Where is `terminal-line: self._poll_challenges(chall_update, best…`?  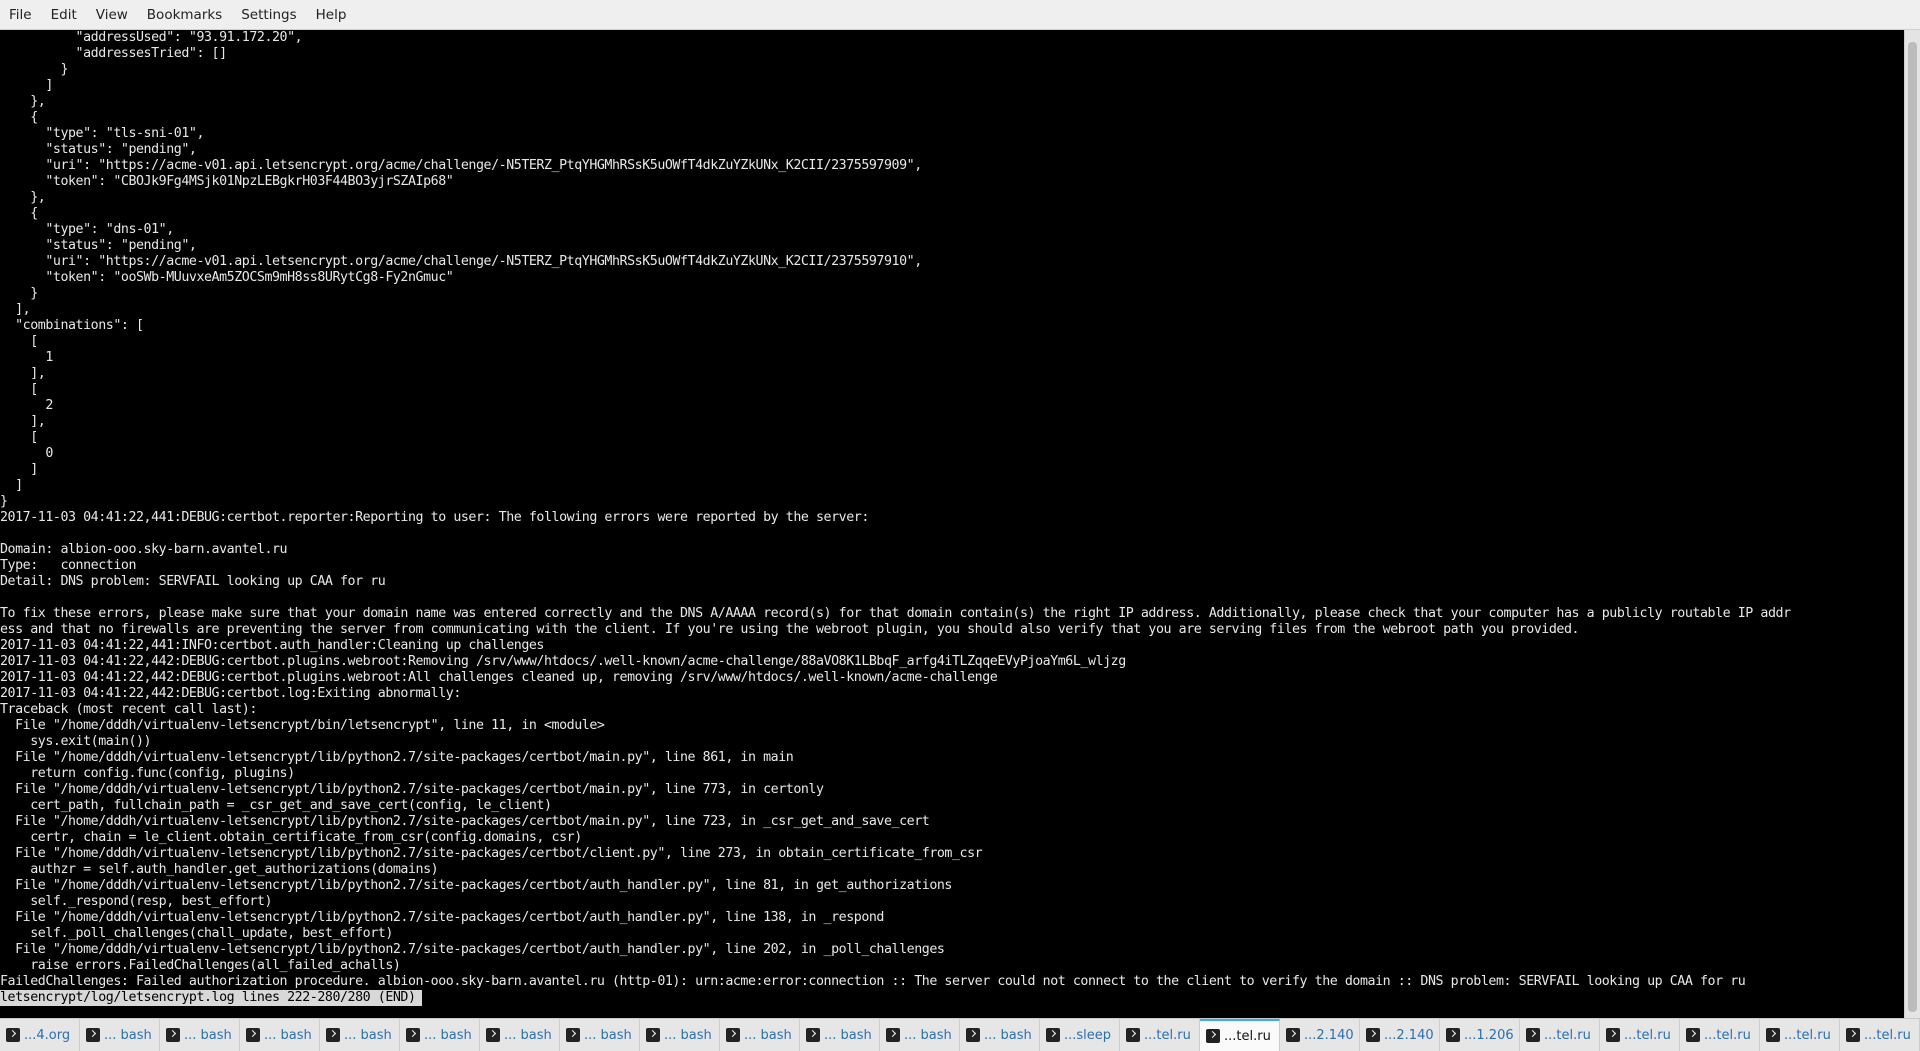
terminal-line: self._poll_challenges(chall_update, best… is located at coordinates (196, 933).